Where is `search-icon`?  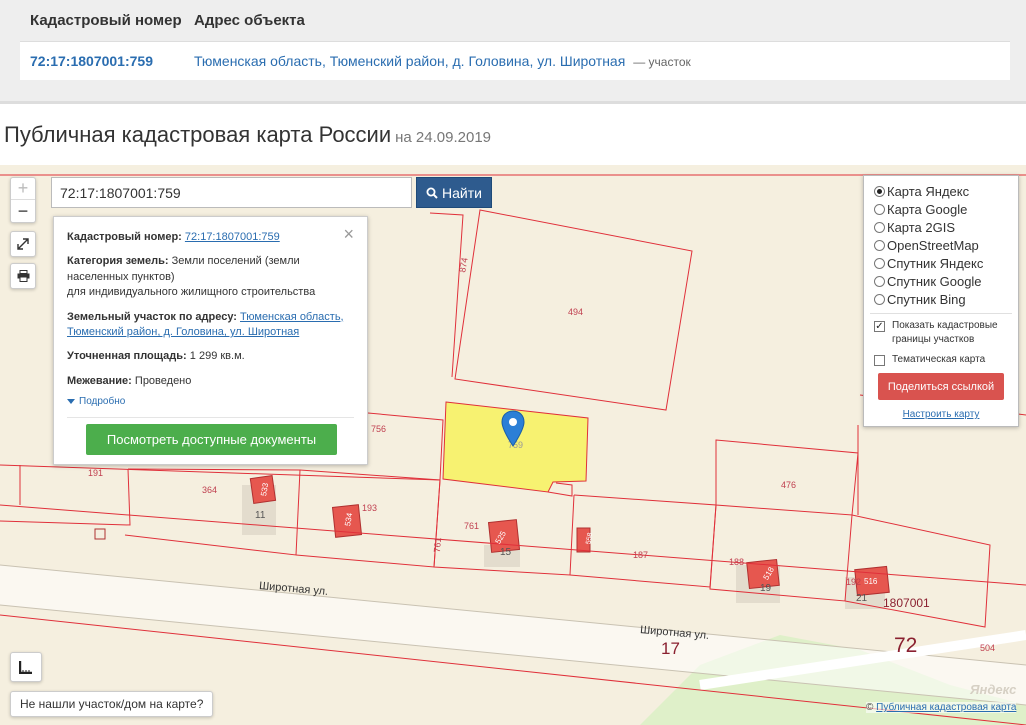 search-icon is located at coordinates (432, 193).